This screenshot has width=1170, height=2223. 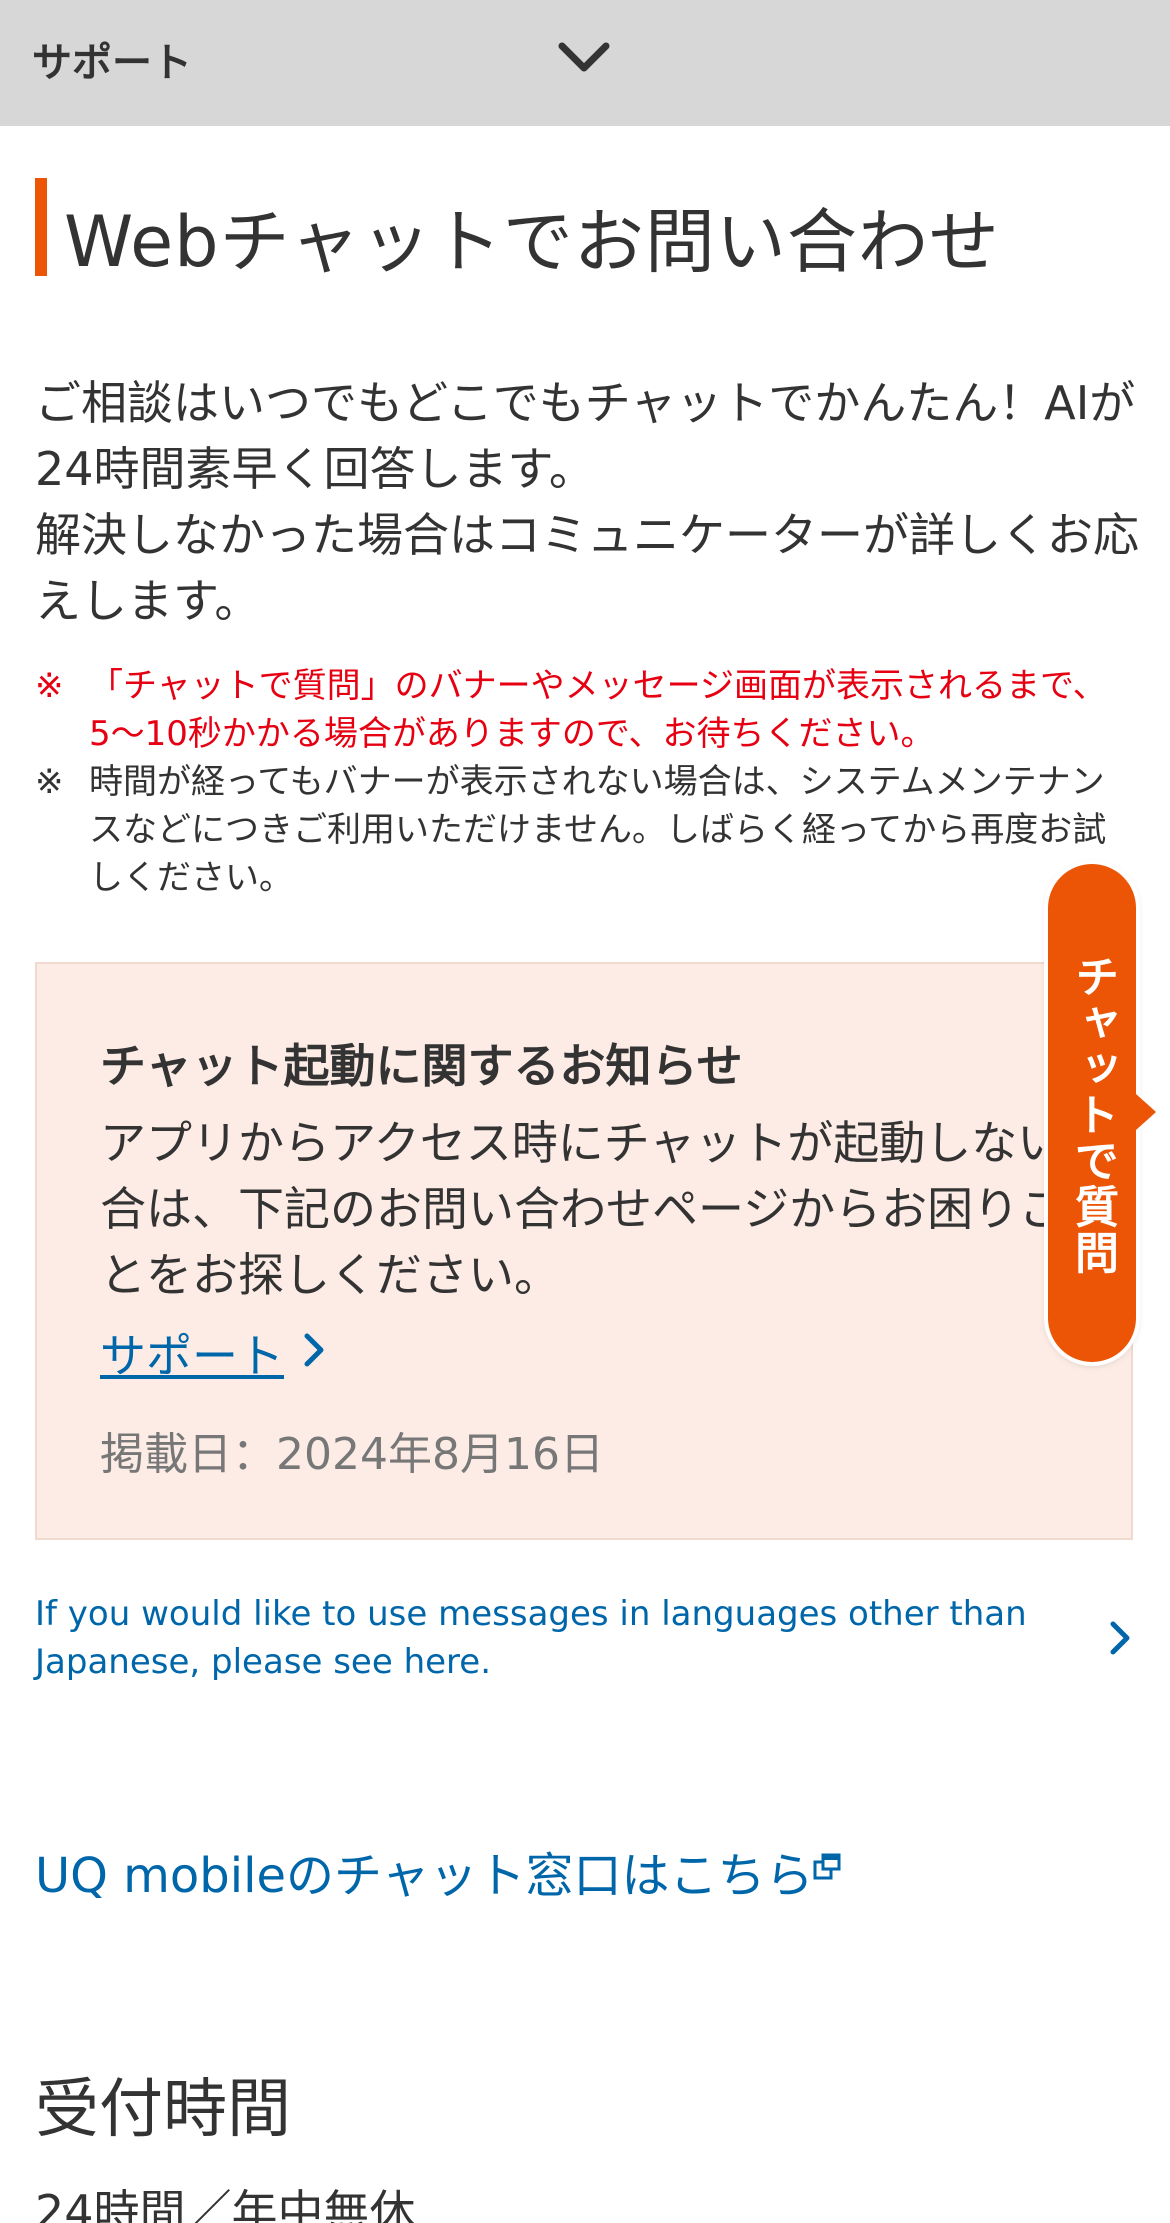 I want to click on chat-tab-pointer, so click(x=1146, y=1112).